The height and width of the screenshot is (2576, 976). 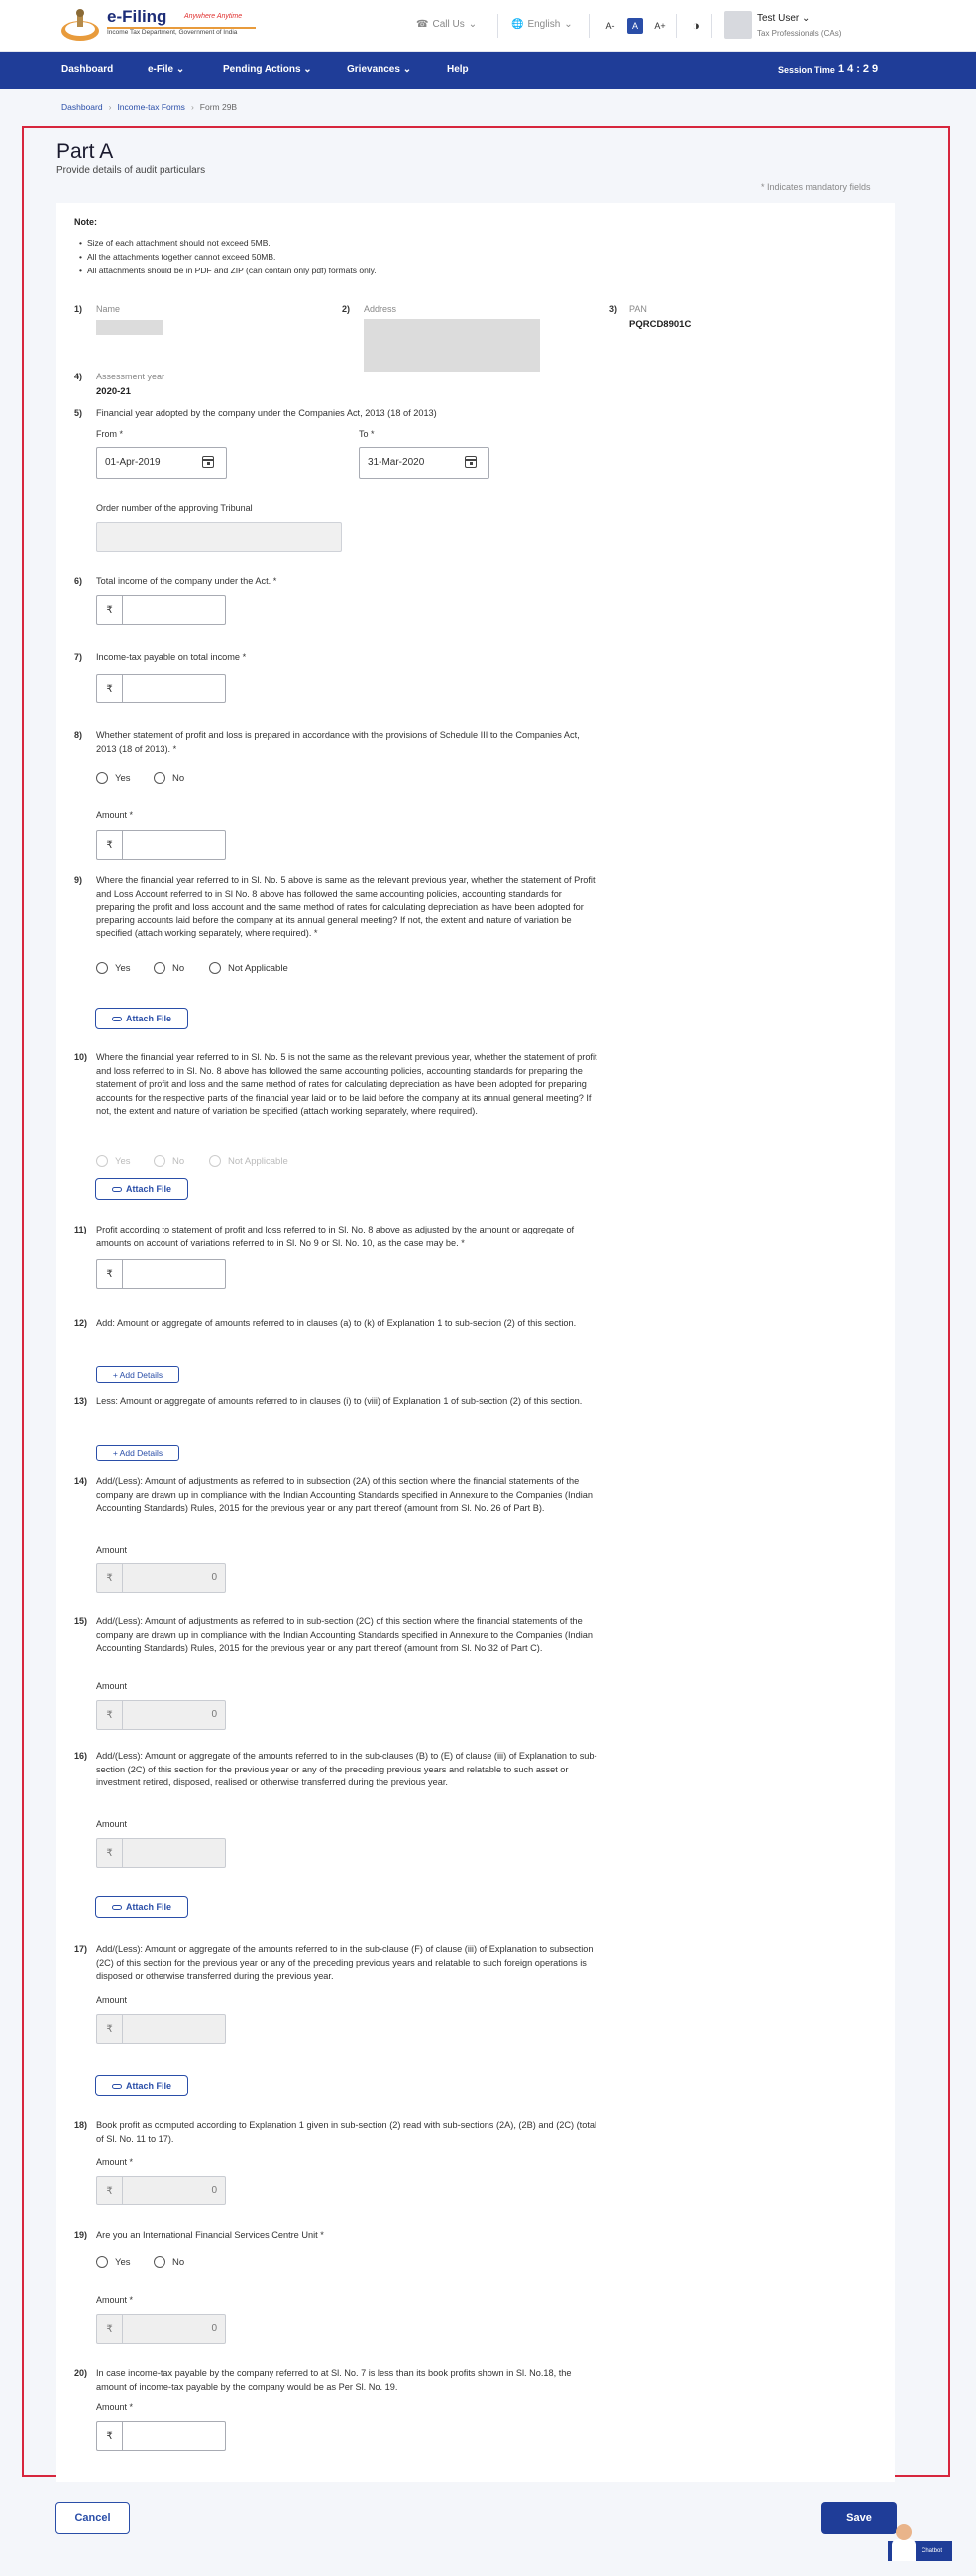 What do you see at coordinates (112, 1686) in the screenshot?
I see `q15-amount-label: Amount` at bounding box center [112, 1686].